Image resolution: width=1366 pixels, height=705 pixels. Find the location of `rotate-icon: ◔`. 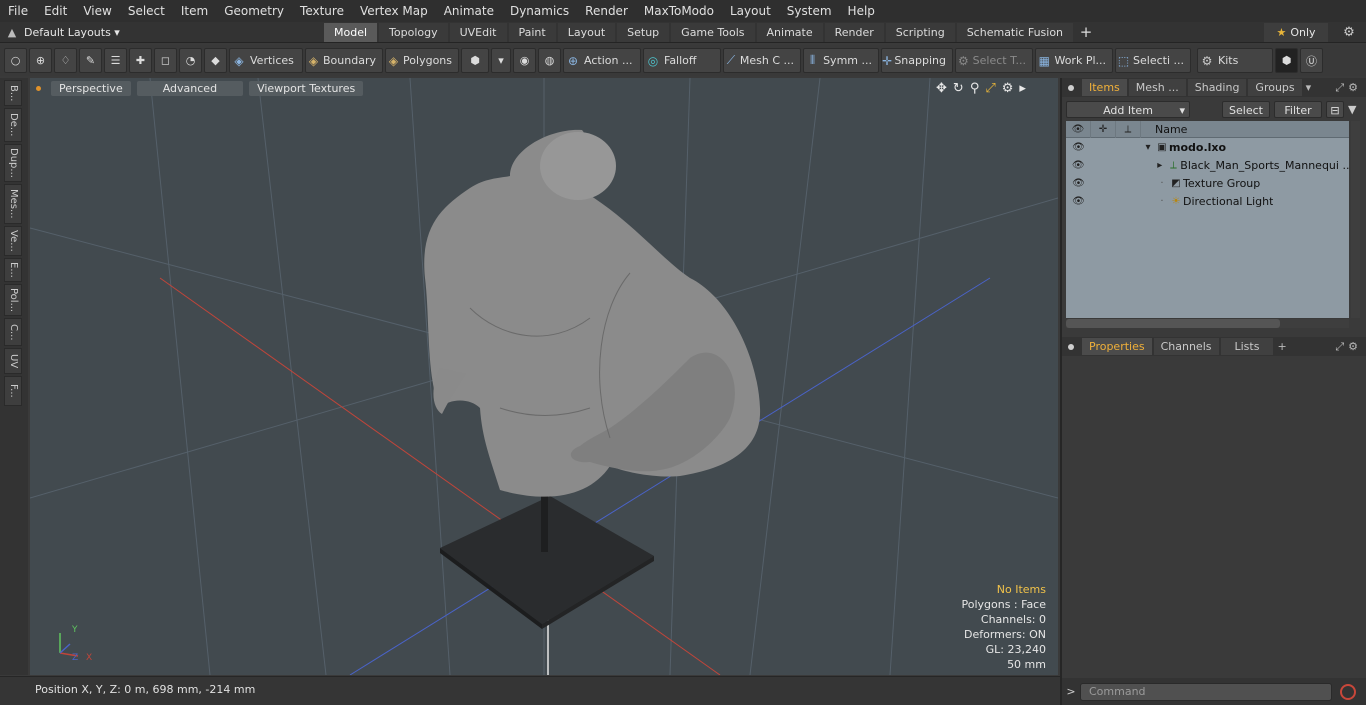

rotate-icon: ◔ is located at coordinates (190, 60).